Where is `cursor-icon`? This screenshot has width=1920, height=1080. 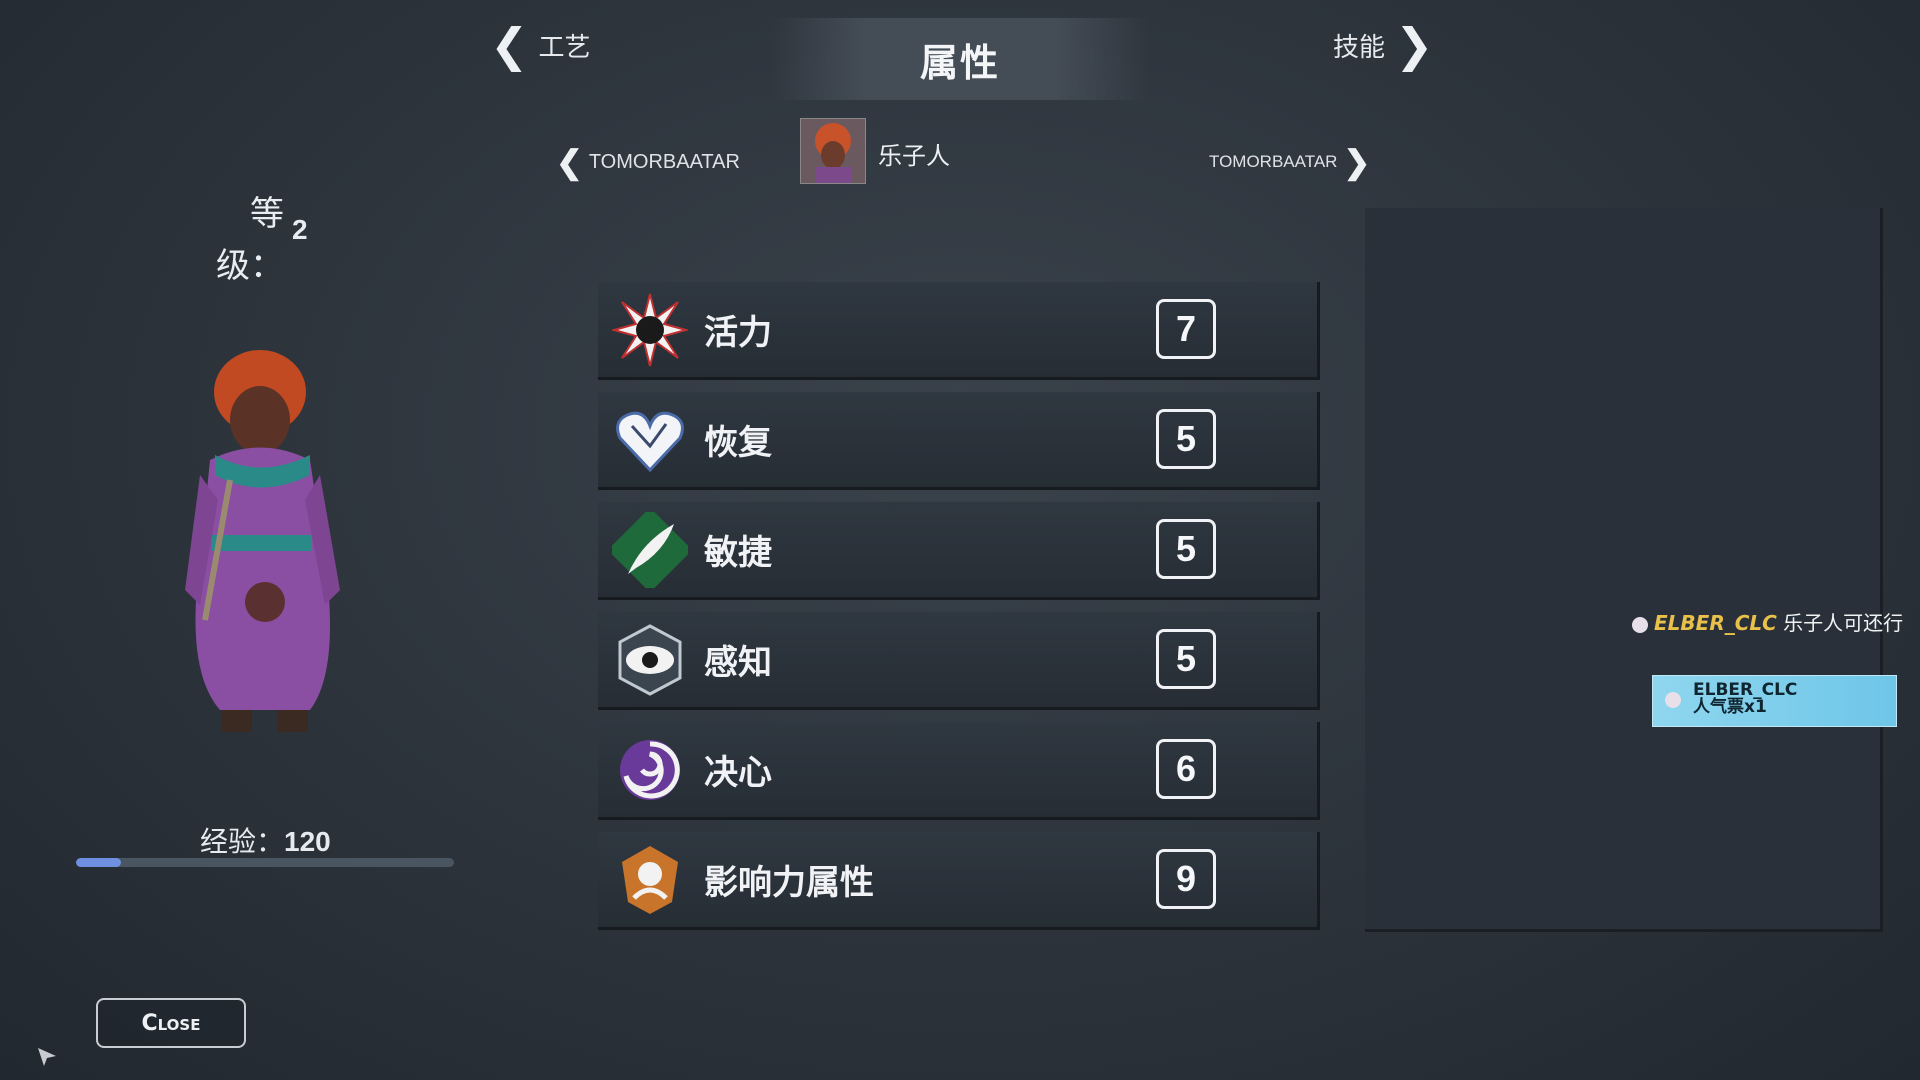 cursor-icon is located at coordinates (47, 1059).